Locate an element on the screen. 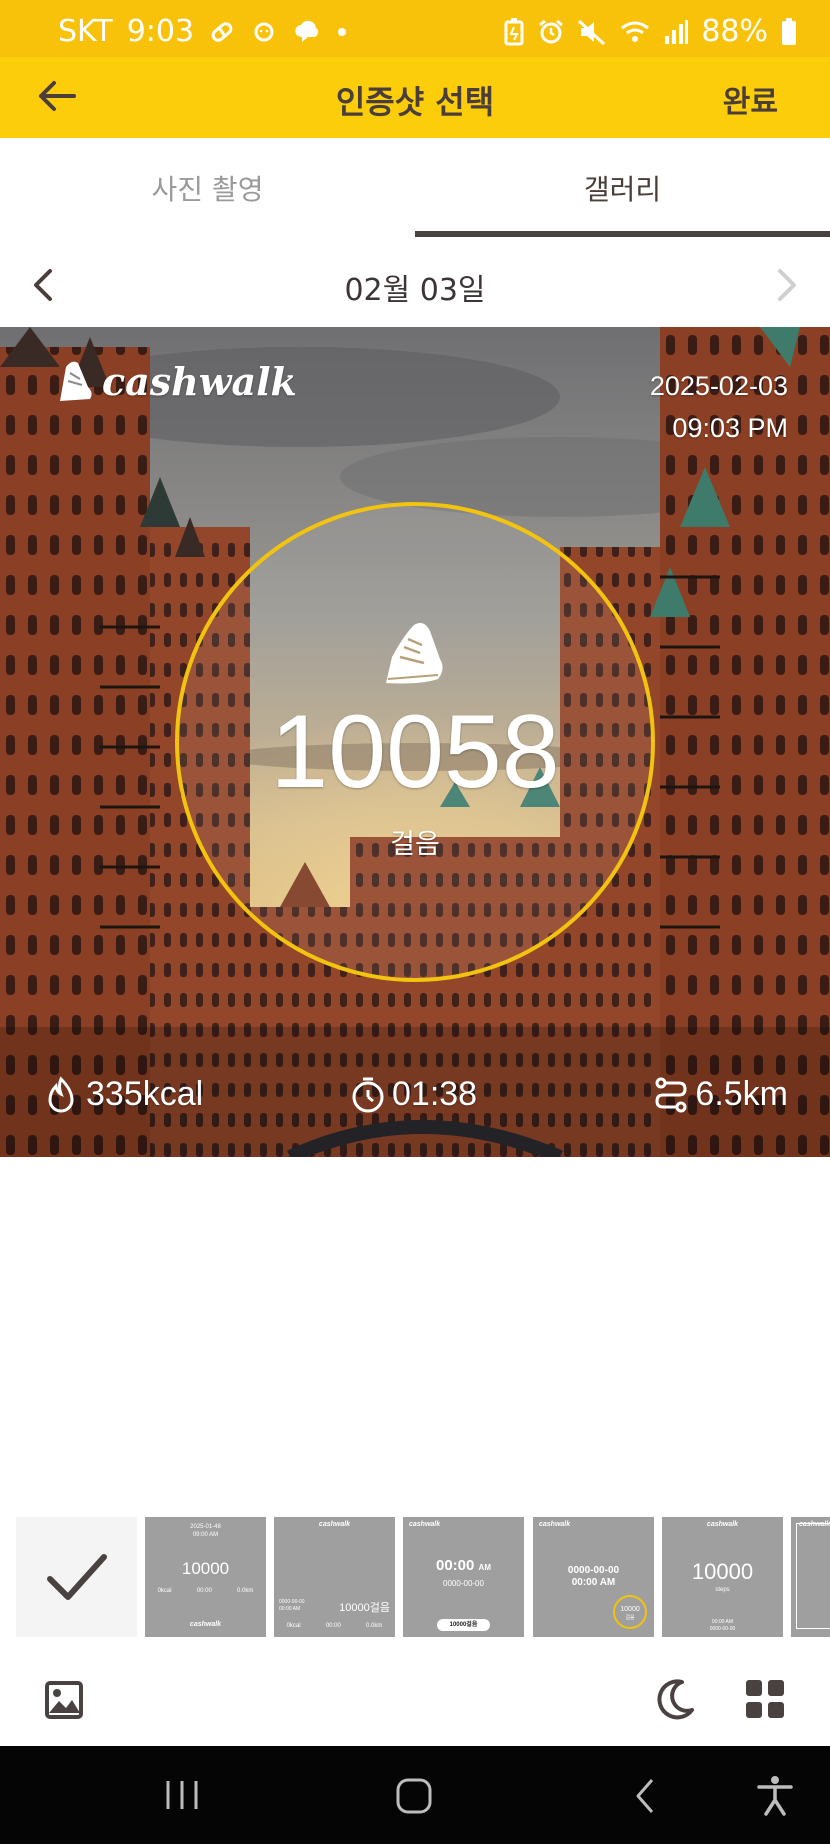 The width and height of the screenshot is (830, 1844). grid-icon is located at coordinates (765, 1699).